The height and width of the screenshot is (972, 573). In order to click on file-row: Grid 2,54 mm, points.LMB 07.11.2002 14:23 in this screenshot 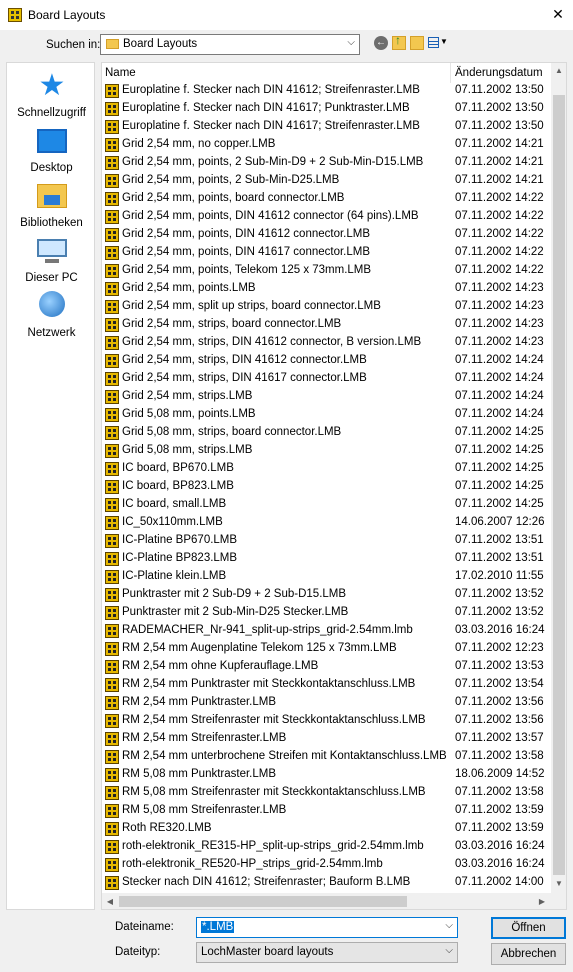, I will do `click(326, 289)`.